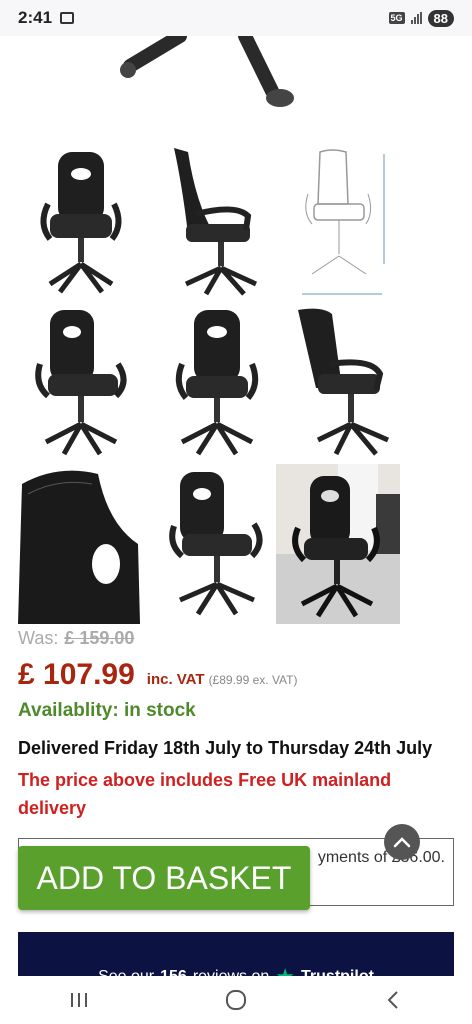 The image size is (472, 1024). Describe the element at coordinates (393, 1000) in the screenshot. I see `back-icon` at that location.